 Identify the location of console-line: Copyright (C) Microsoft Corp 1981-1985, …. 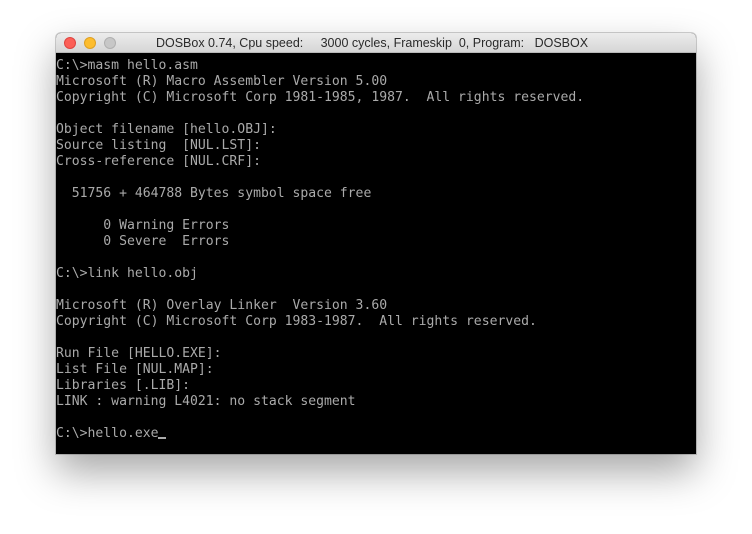
(320, 98).